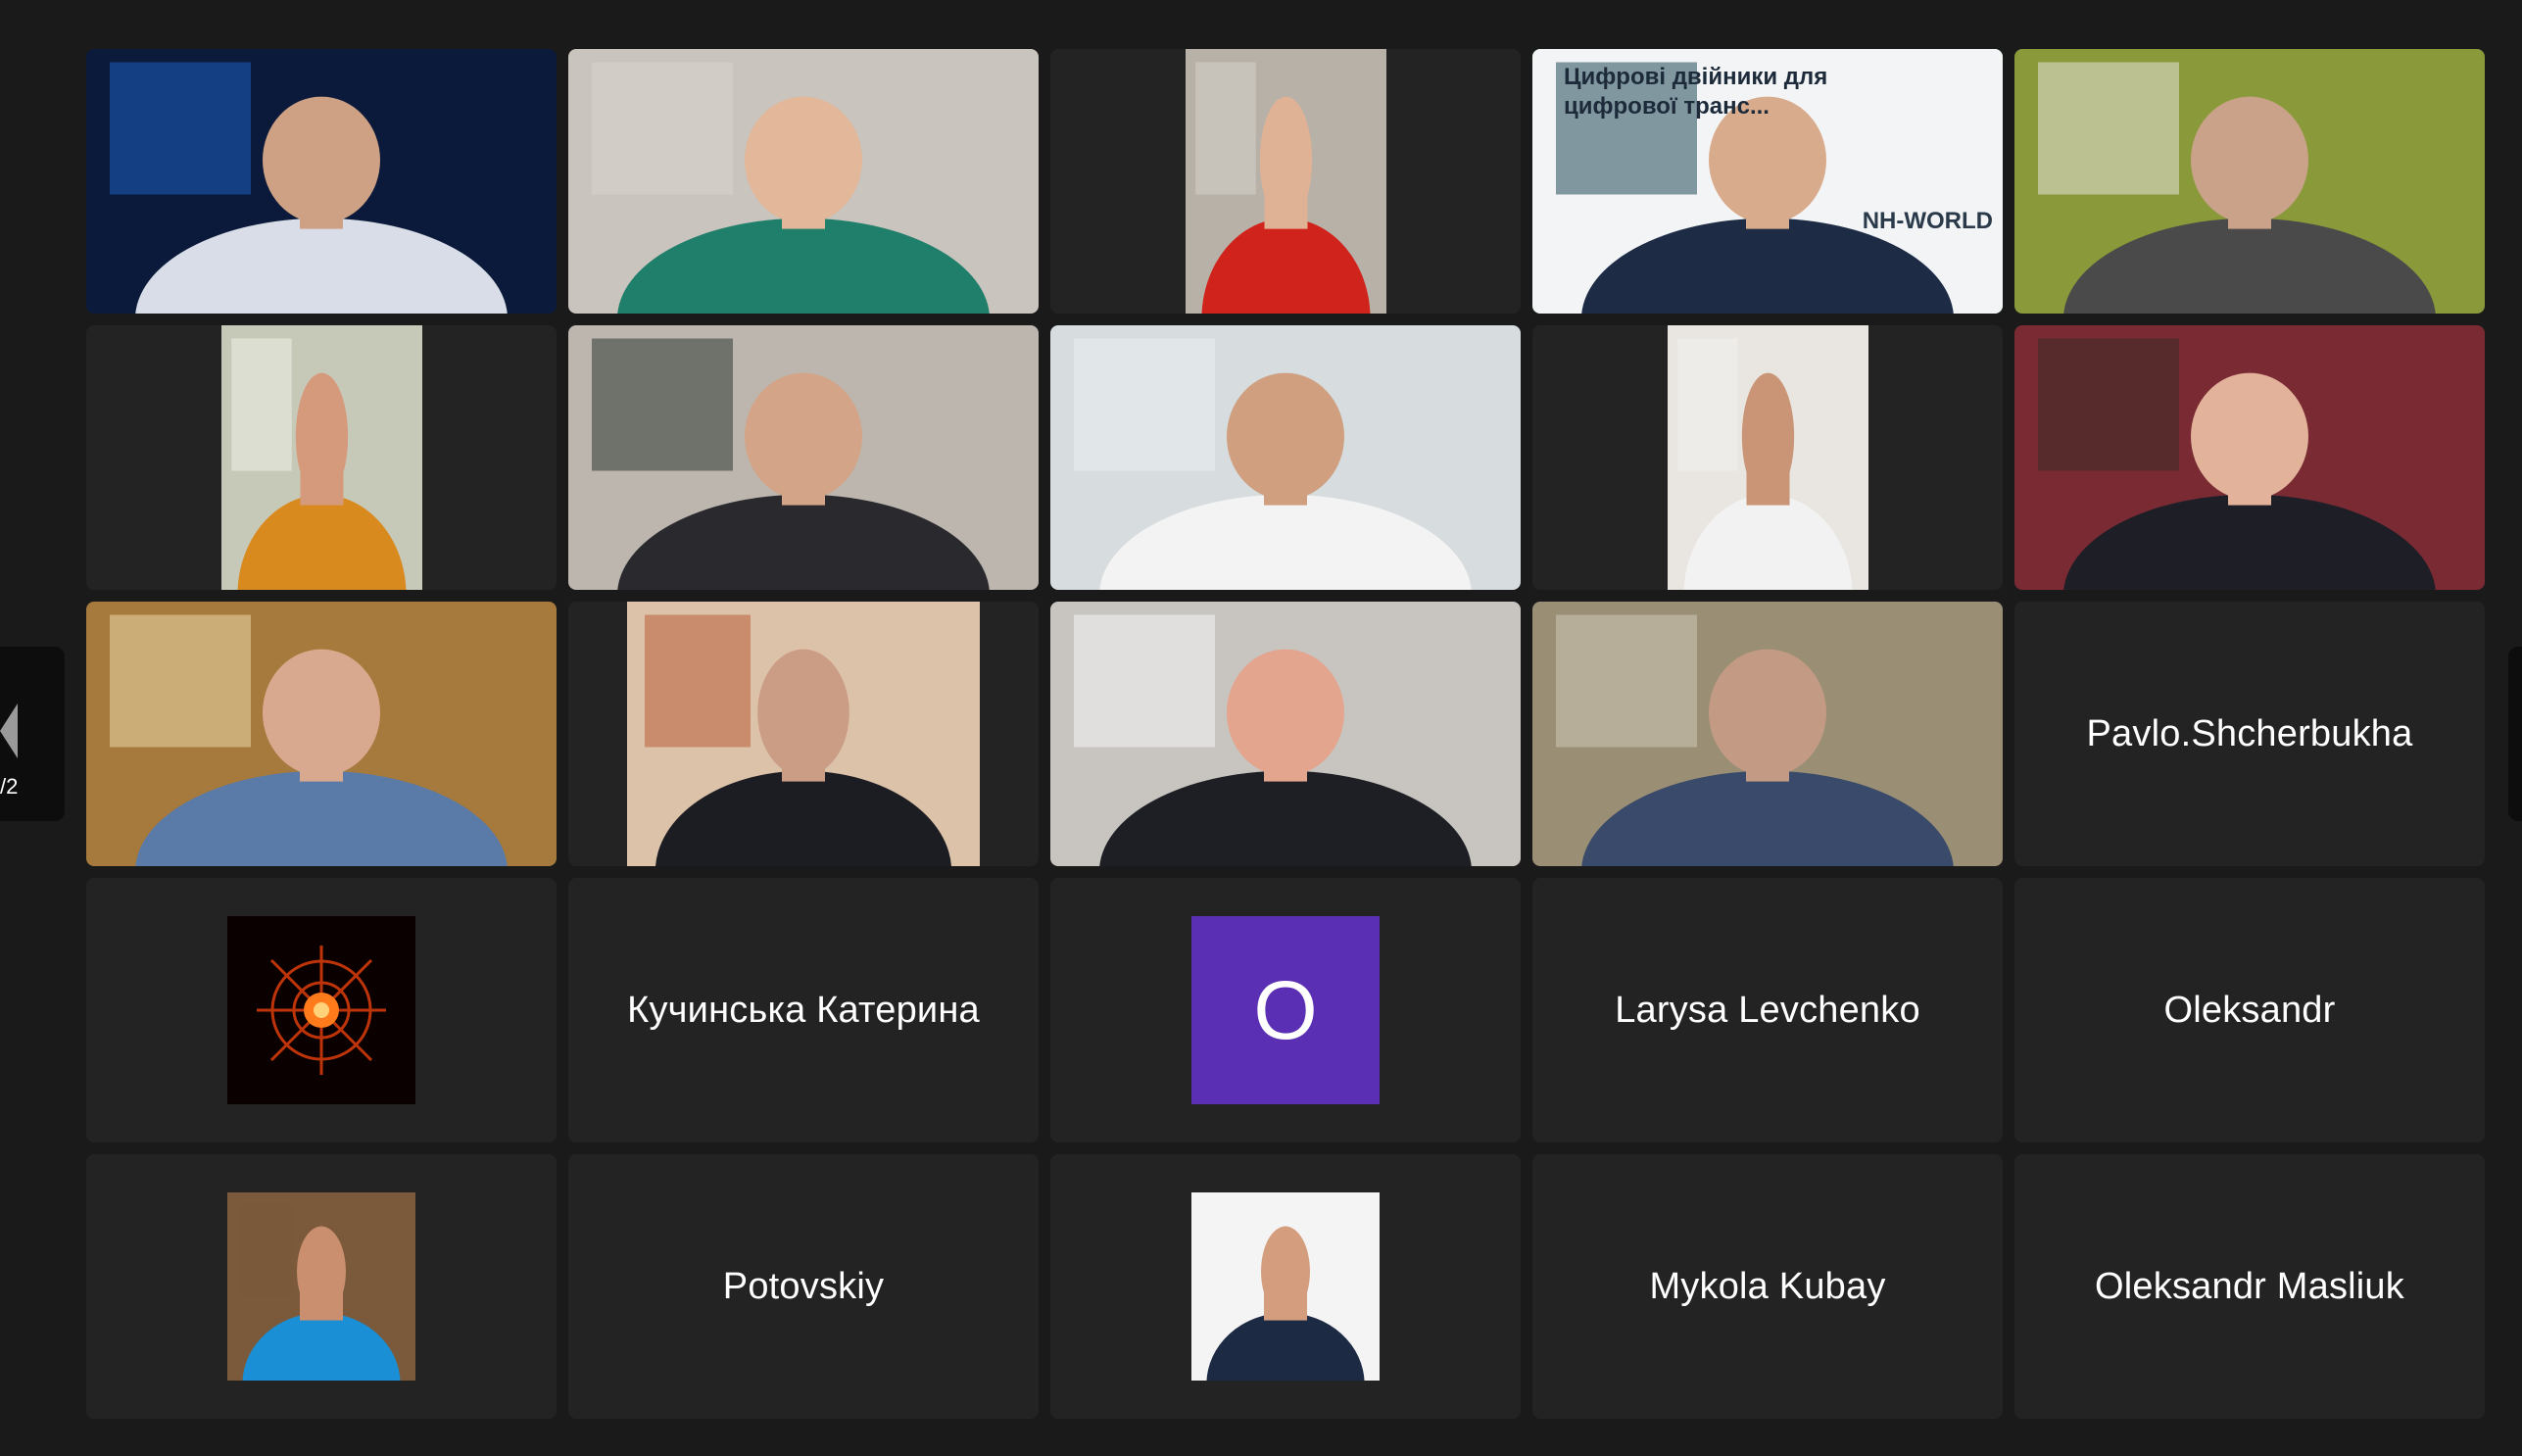 Image resolution: width=2522 pixels, height=1456 pixels. I want to click on participant-name: Mykola Kubay, so click(1767, 1286).